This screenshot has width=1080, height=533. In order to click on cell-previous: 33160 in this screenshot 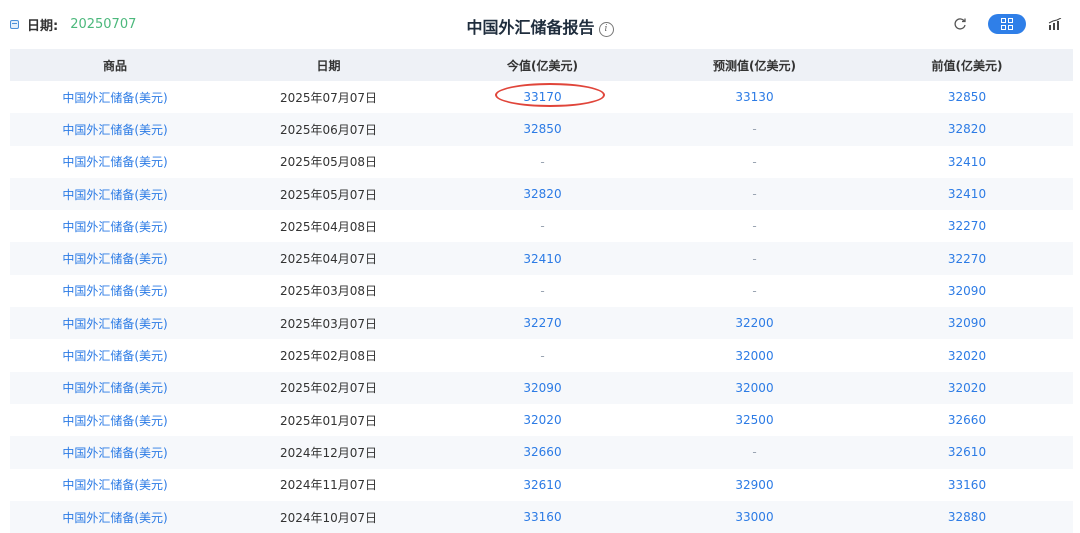, I will do `click(967, 484)`.